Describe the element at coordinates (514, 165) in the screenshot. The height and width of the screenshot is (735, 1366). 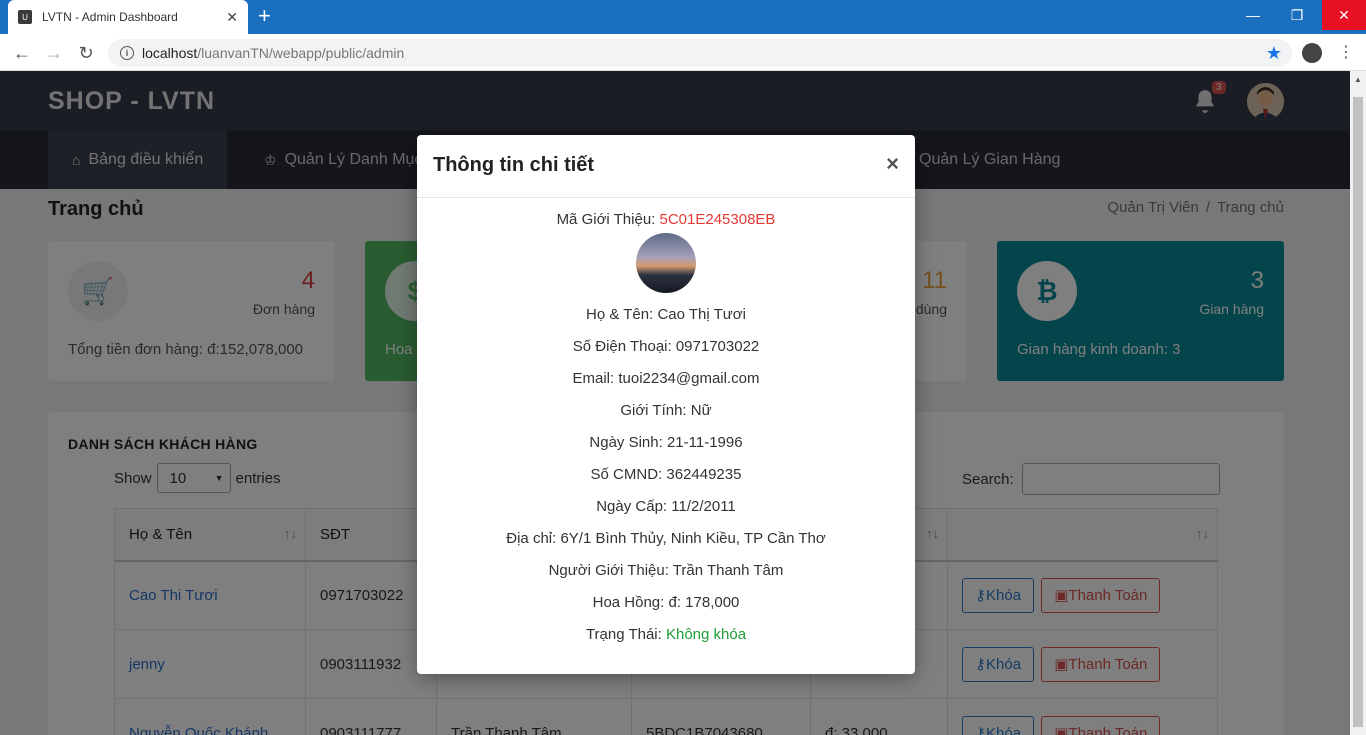
I see `modal-title: Thông tin chi tiết` at that location.